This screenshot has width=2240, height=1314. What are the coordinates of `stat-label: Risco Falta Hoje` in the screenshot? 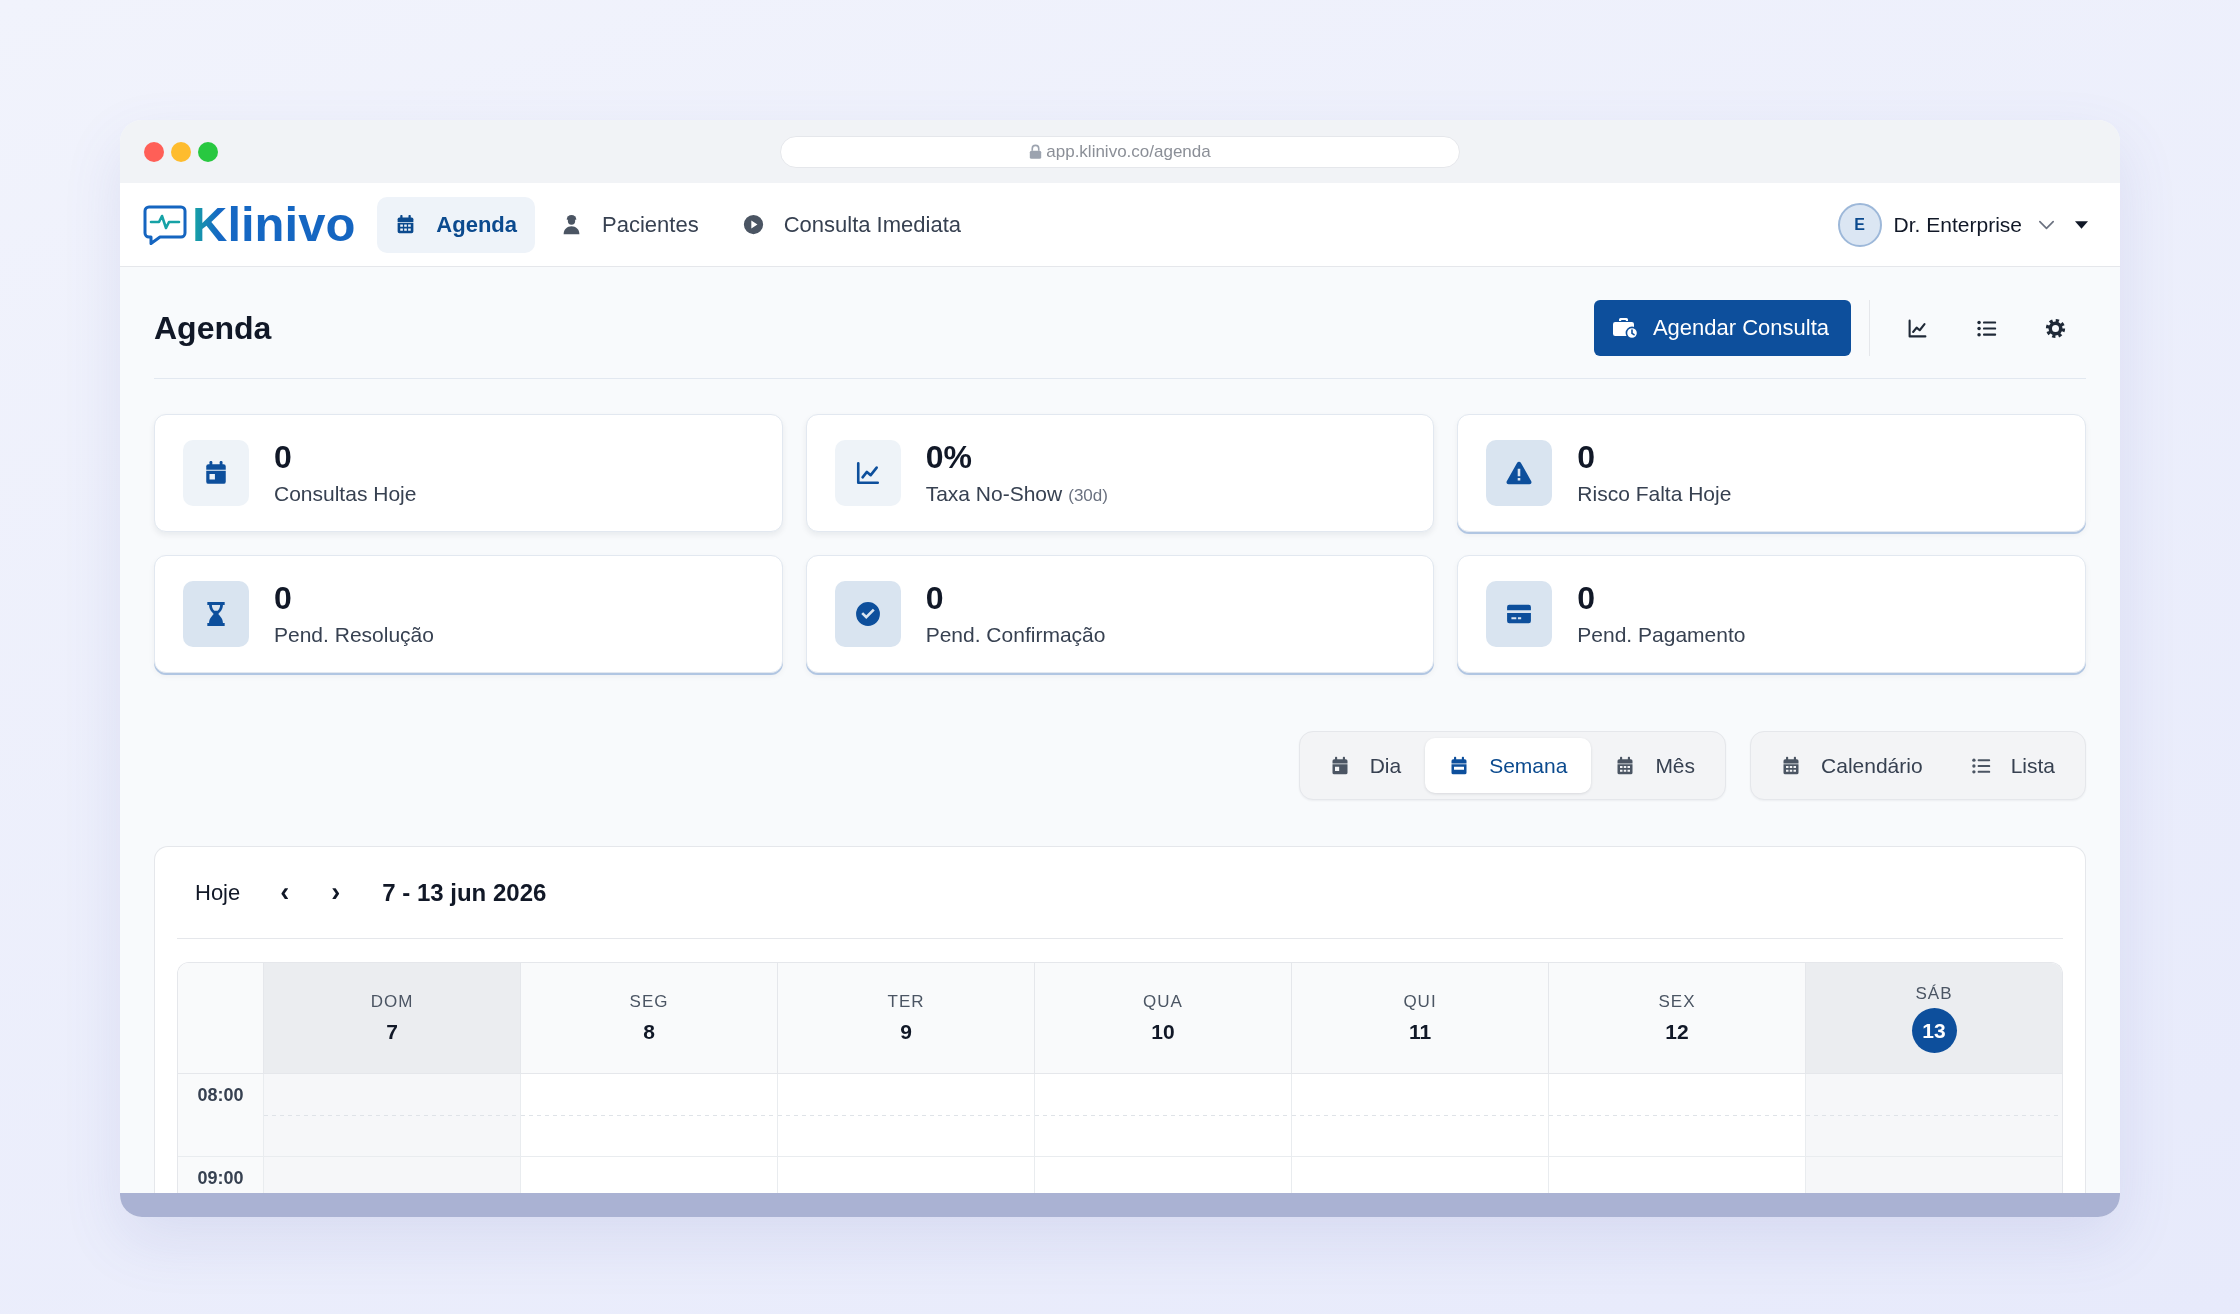 It's located at (1654, 494).